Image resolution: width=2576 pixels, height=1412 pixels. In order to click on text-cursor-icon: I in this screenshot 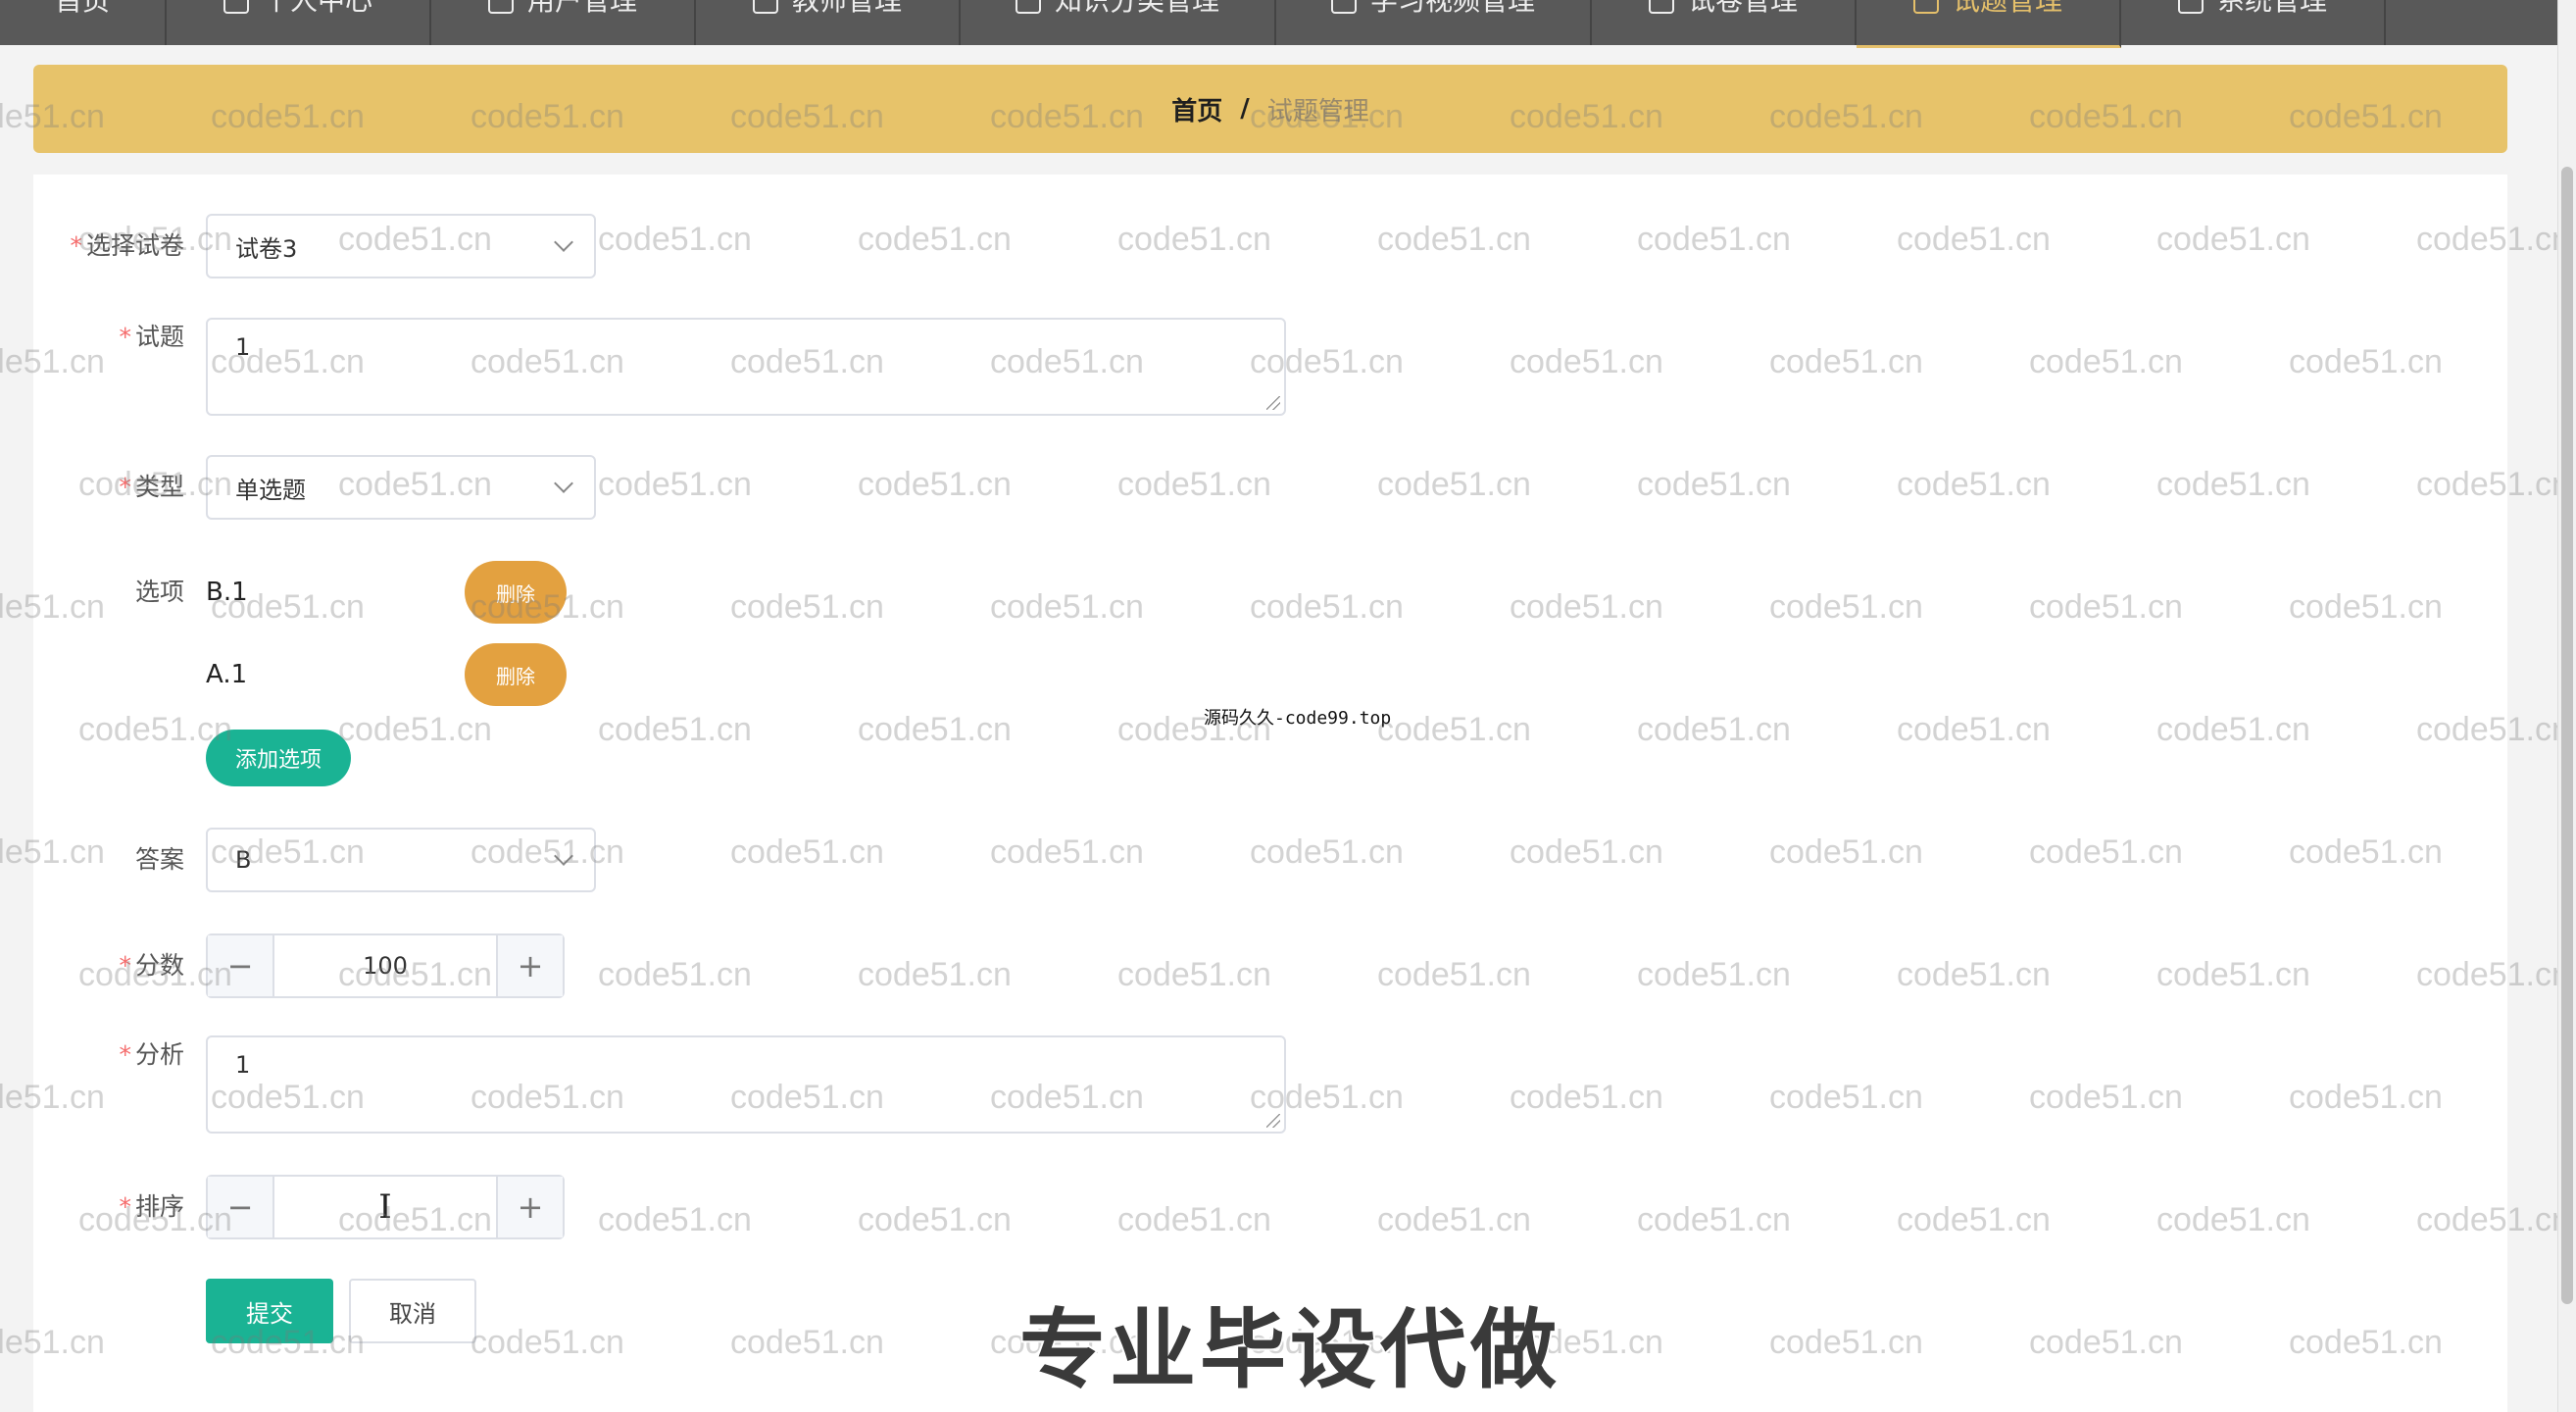, I will do `click(385, 1207)`.